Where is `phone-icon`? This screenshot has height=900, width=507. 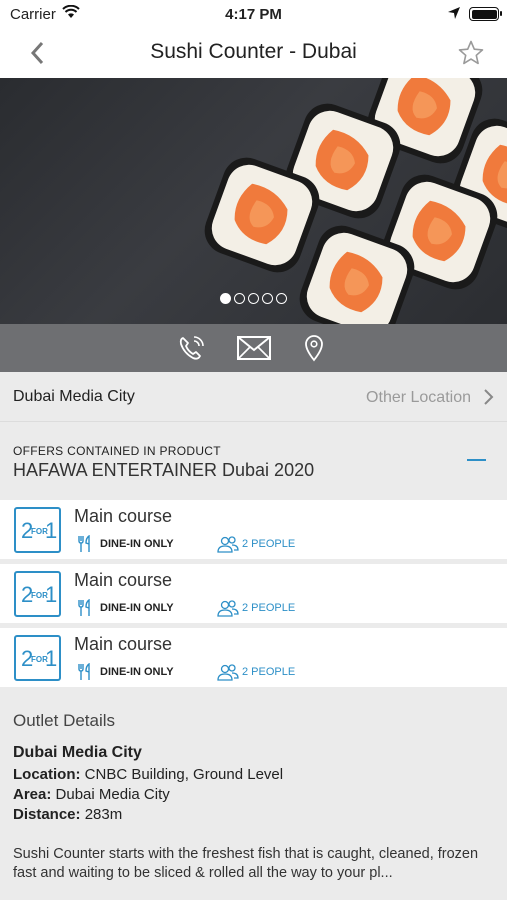
phone-icon is located at coordinates (192, 348).